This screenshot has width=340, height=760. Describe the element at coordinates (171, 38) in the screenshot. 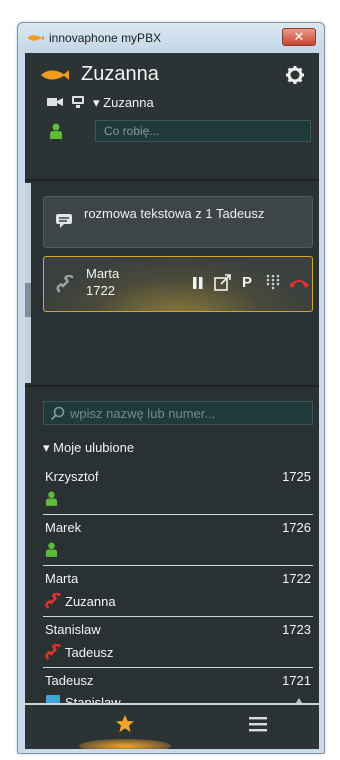

I see `title-bar: innovaphone myPBX ✕` at that location.